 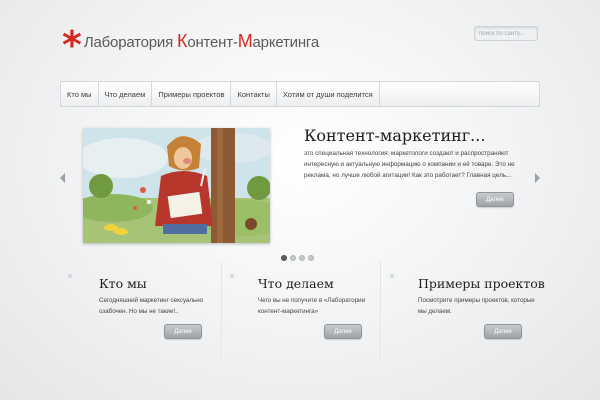 I want to click on column-title-services: Что делаем, so click(x=296, y=283).